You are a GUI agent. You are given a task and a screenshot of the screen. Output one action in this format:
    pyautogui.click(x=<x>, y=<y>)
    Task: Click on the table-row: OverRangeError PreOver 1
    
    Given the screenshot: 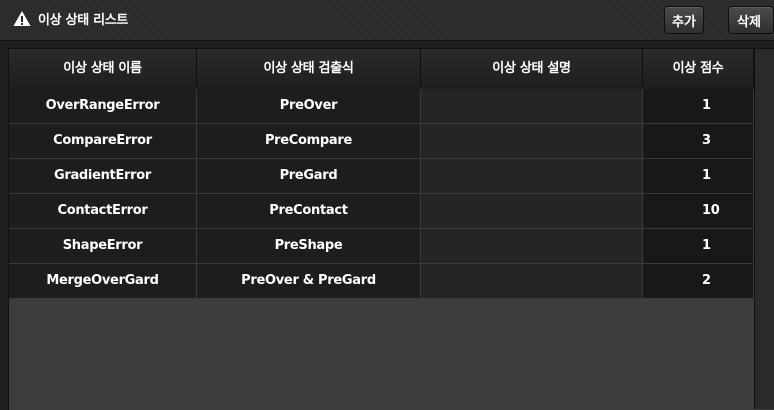 What is the action you would take?
    pyautogui.click(x=381, y=106)
    